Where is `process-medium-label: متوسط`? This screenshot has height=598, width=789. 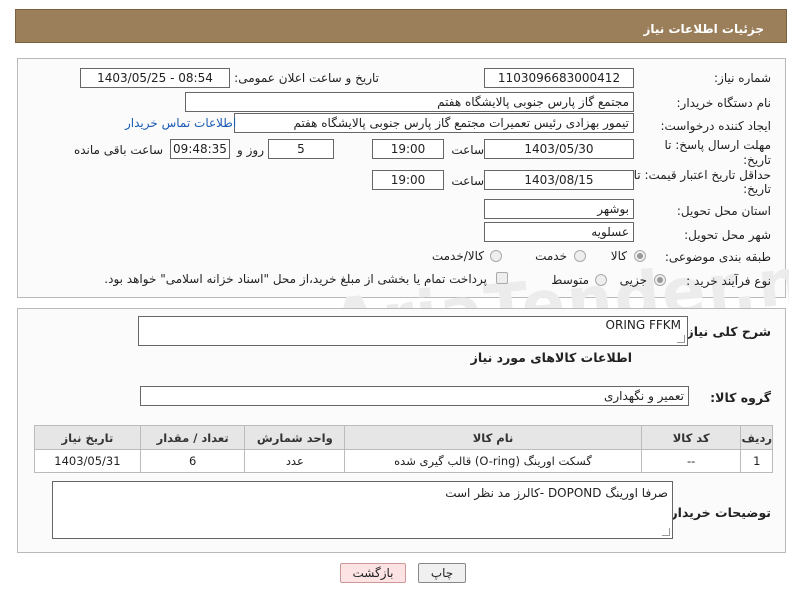 process-medium-label: متوسط is located at coordinates (570, 280).